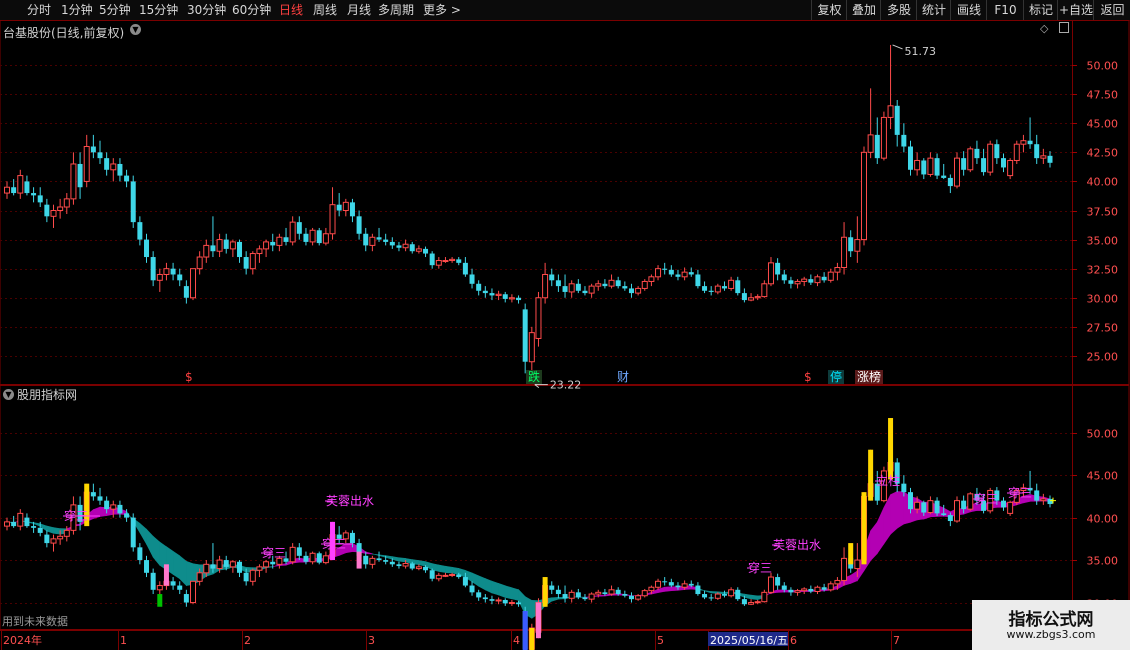 The width and height of the screenshot is (1130, 650). I want to click on event-badge: 涨榜, so click(869, 376).